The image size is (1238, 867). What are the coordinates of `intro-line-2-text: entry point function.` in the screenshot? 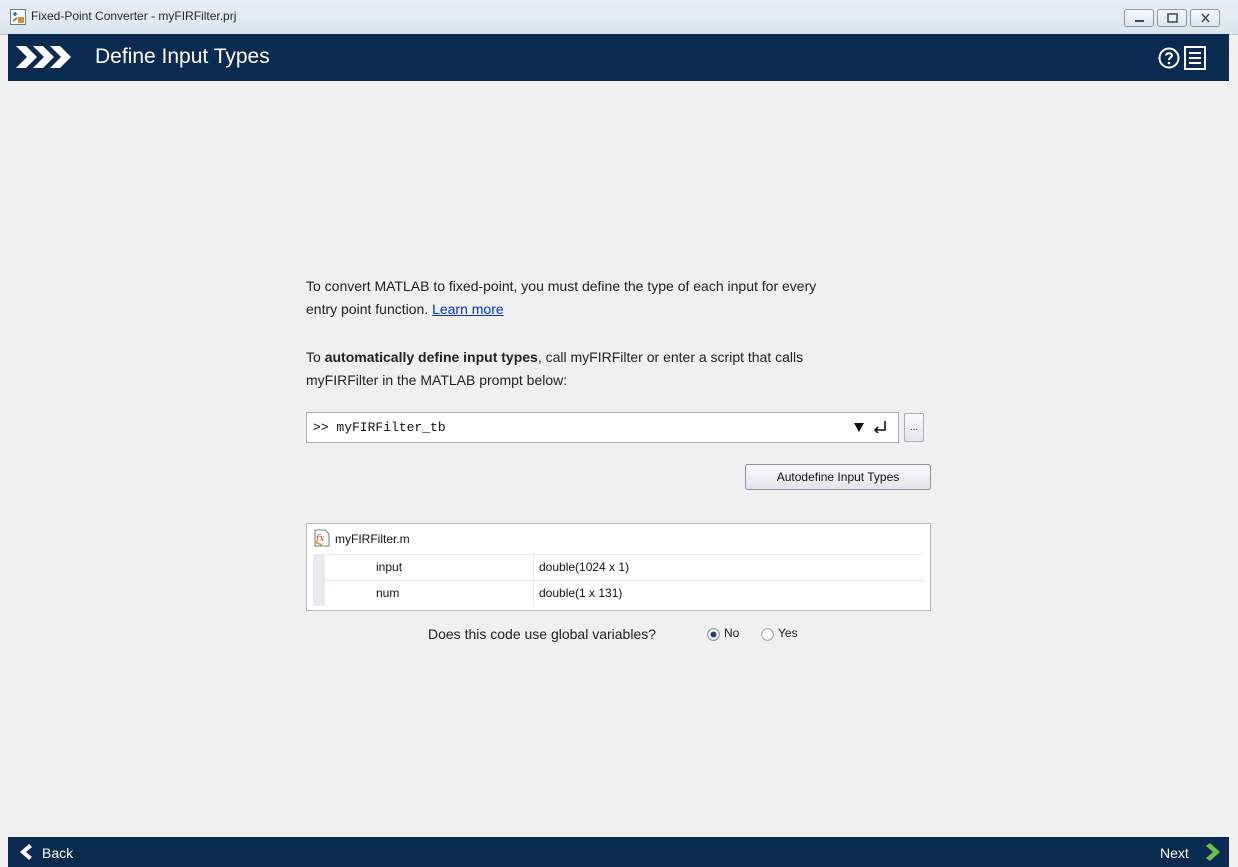 It's located at (369, 309).